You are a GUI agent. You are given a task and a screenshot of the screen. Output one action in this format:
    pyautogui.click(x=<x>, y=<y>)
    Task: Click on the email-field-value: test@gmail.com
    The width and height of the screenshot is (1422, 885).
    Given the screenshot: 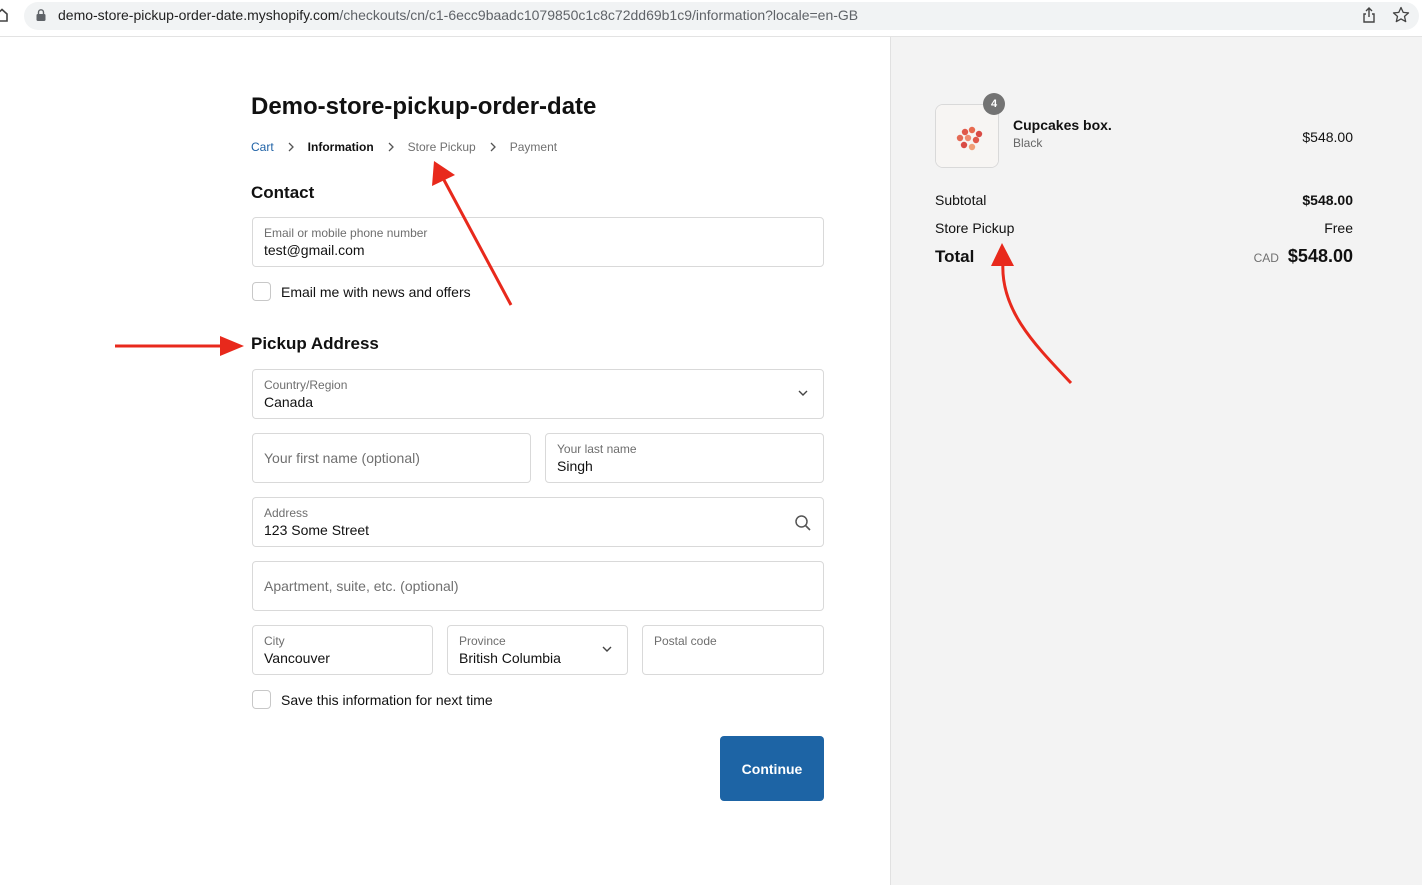 What is the action you would take?
    pyautogui.click(x=314, y=250)
    